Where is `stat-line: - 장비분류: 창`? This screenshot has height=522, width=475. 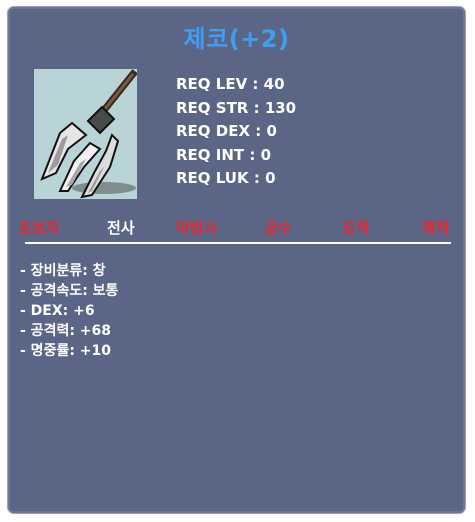
stat-line: - 장비분류: 창 is located at coordinates (63, 271).